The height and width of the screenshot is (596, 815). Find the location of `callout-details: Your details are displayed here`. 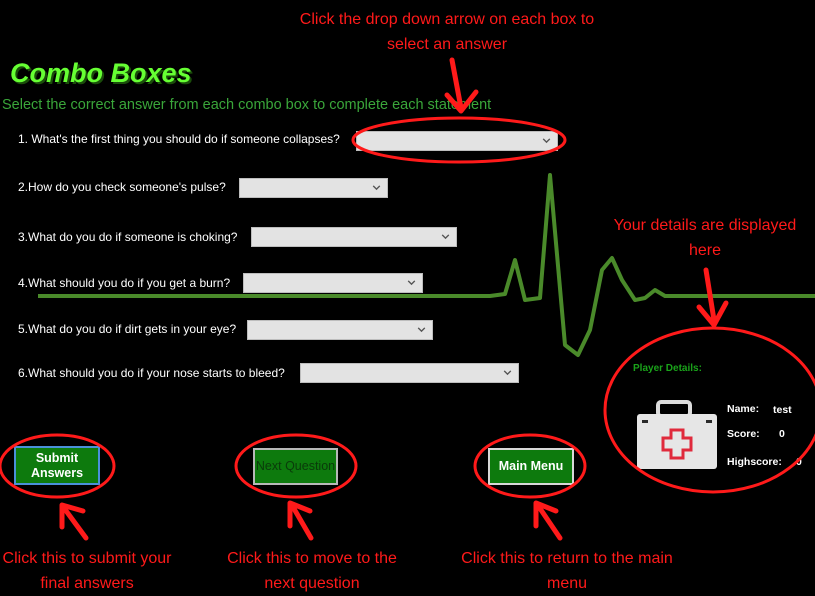

callout-details: Your details are displayed here is located at coordinates (705, 238).